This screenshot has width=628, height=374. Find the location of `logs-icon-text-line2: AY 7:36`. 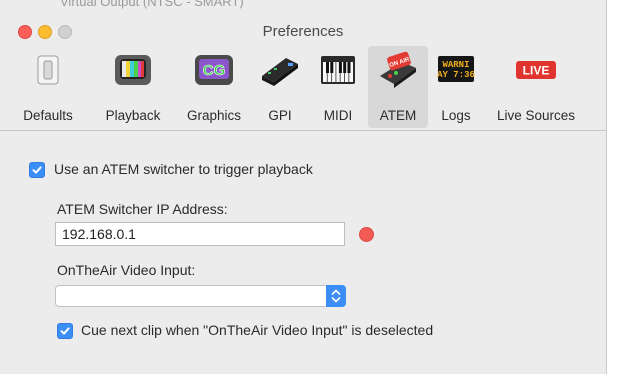

logs-icon-text-line2: AY 7:36 is located at coordinates (456, 75).